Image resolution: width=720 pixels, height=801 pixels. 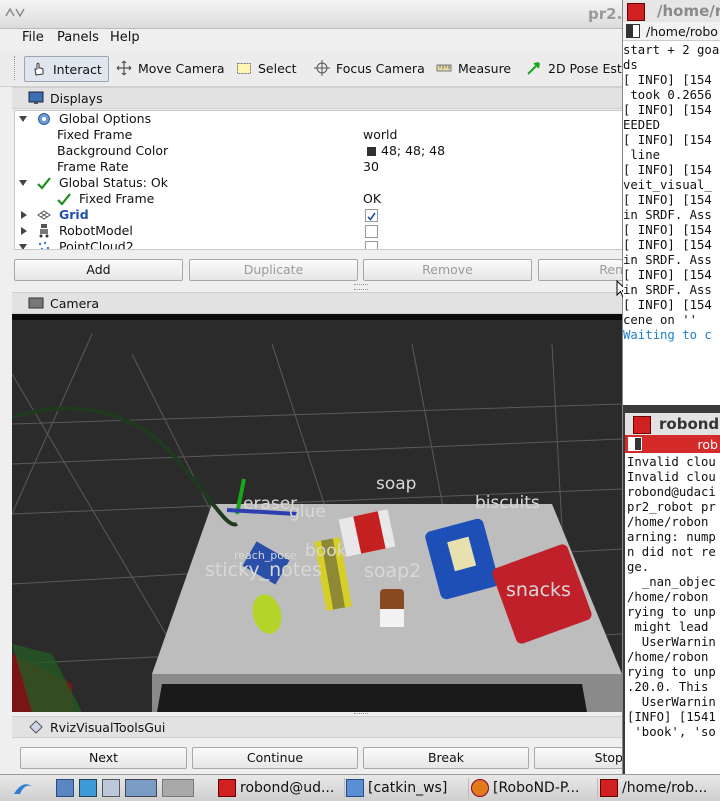 What do you see at coordinates (671, 462) in the screenshot?
I see `terminal-line: Invalid clou` at bounding box center [671, 462].